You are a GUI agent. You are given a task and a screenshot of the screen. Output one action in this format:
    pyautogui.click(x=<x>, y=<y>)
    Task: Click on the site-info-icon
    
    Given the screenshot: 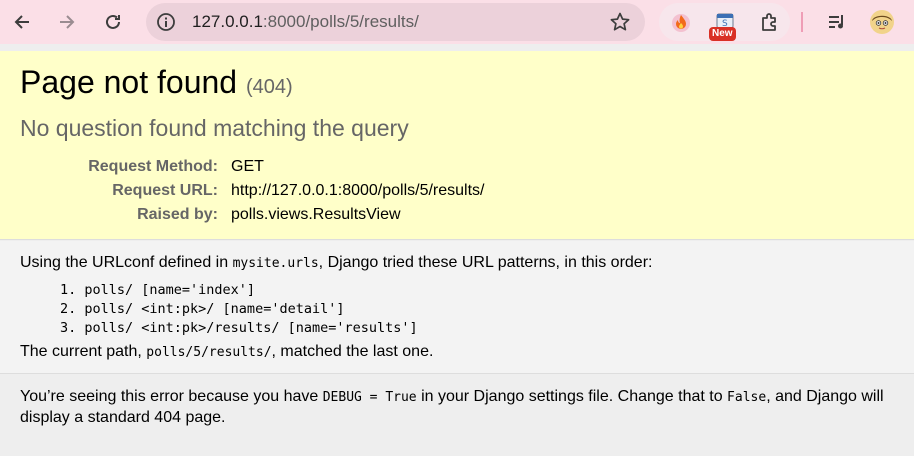 What is the action you would take?
    pyautogui.click(x=166, y=22)
    